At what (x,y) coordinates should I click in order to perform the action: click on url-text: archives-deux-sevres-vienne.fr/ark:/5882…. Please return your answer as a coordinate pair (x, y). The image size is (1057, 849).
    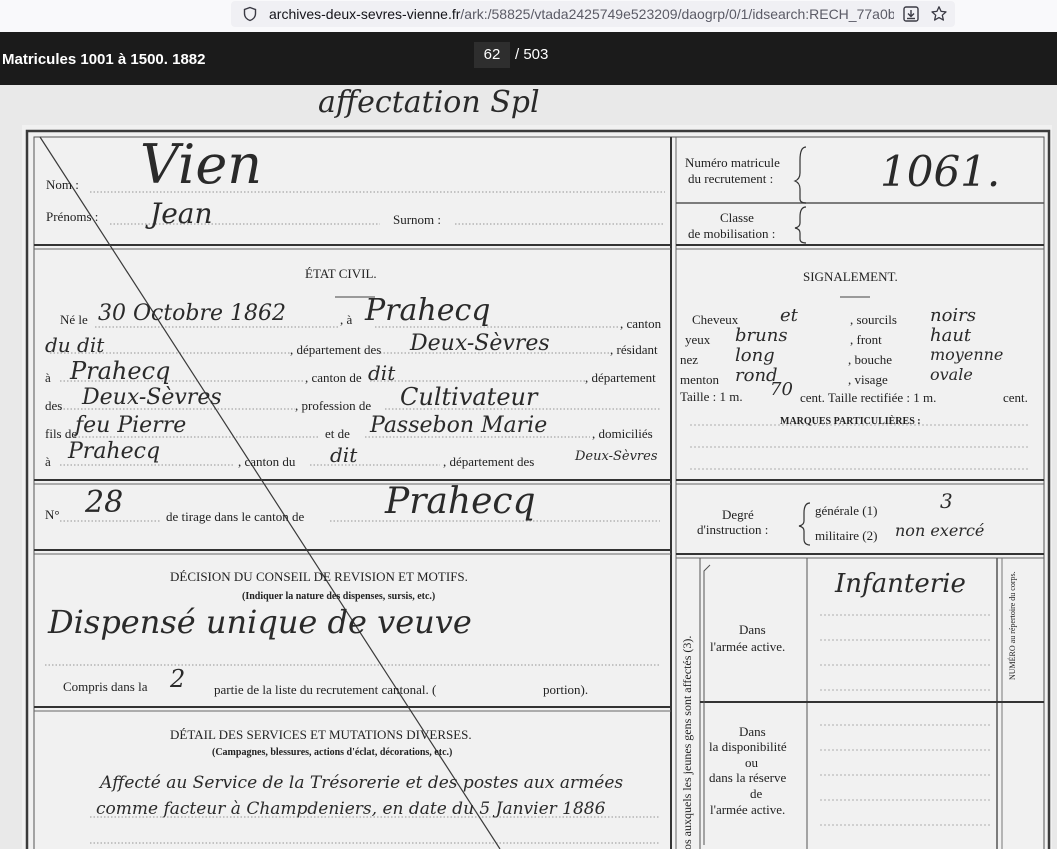
    Looking at the image, I should click on (581, 14).